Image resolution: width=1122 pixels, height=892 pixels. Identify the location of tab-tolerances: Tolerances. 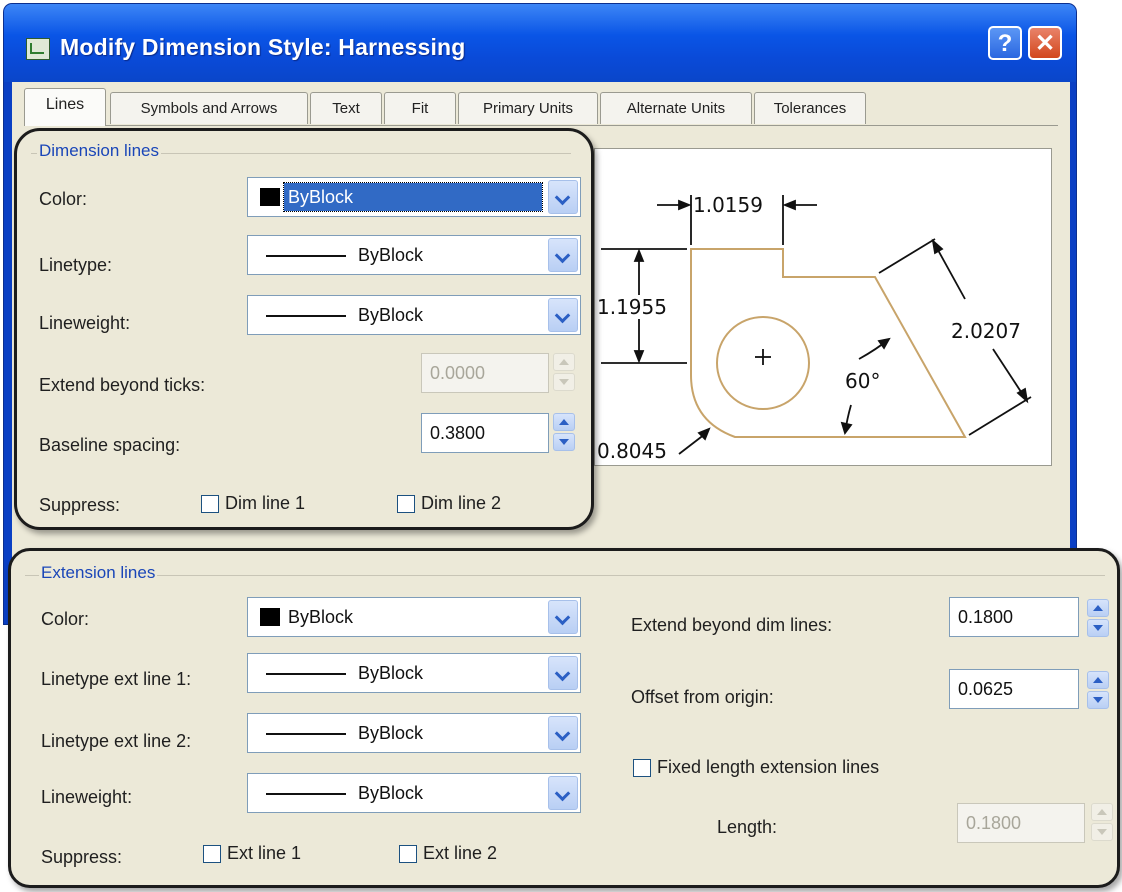
(810, 108).